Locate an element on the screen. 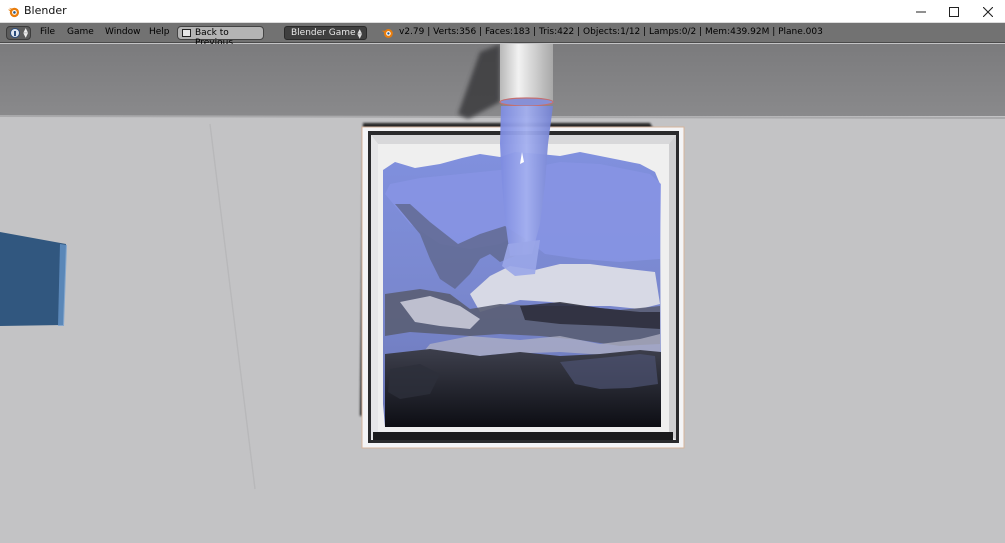  maximize-button is located at coordinates (954, 11).